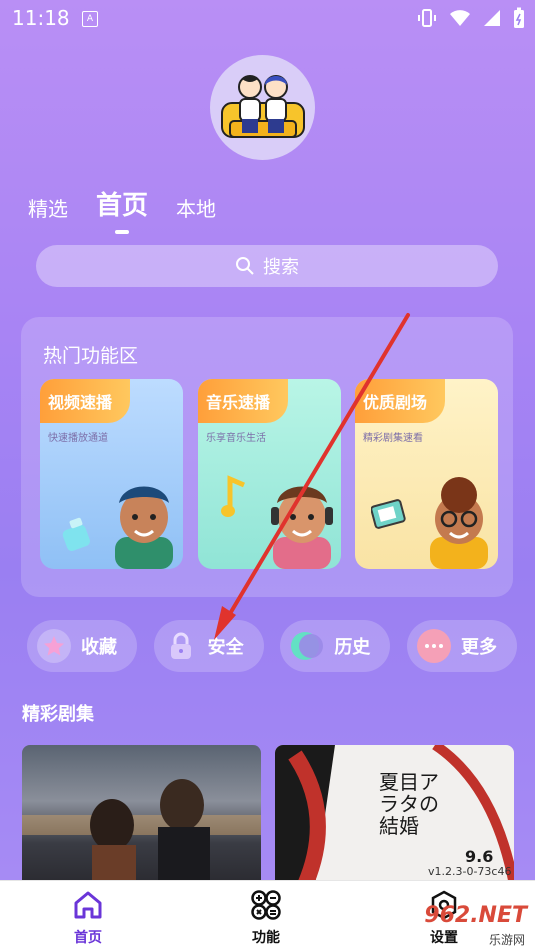 The width and height of the screenshot is (535, 952). Describe the element at coordinates (281, 267) in the screenshot. I see `search-label: 搜索` at that location.